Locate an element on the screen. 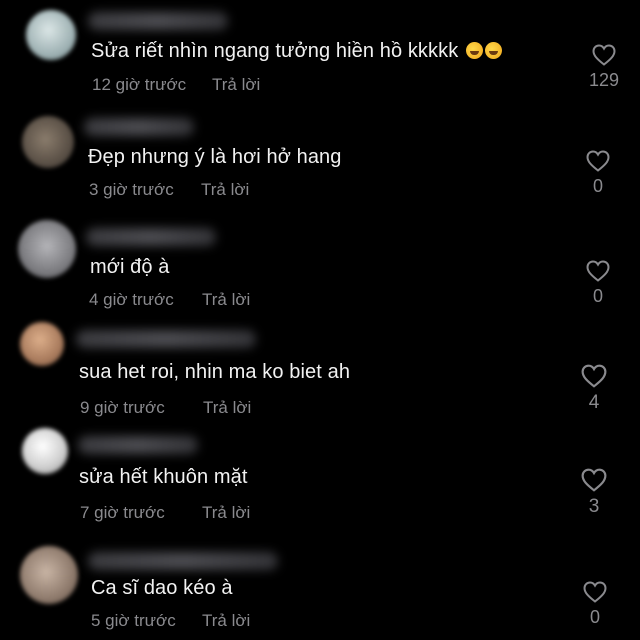  comment-time: 7 giờ trước is located at coordinates (122, 512).